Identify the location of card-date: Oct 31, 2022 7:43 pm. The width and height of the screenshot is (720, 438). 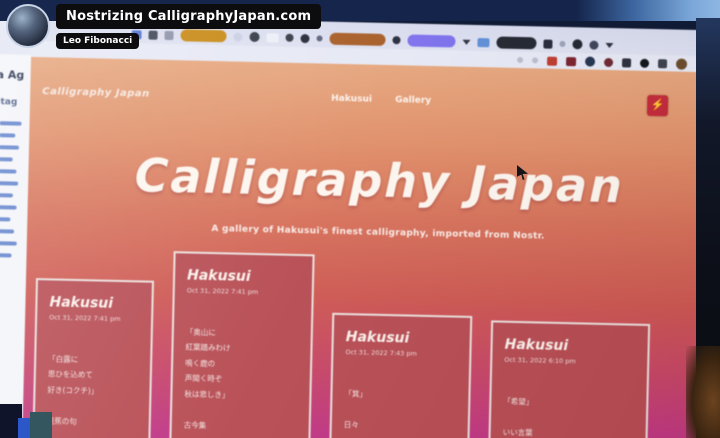
(381, 353).